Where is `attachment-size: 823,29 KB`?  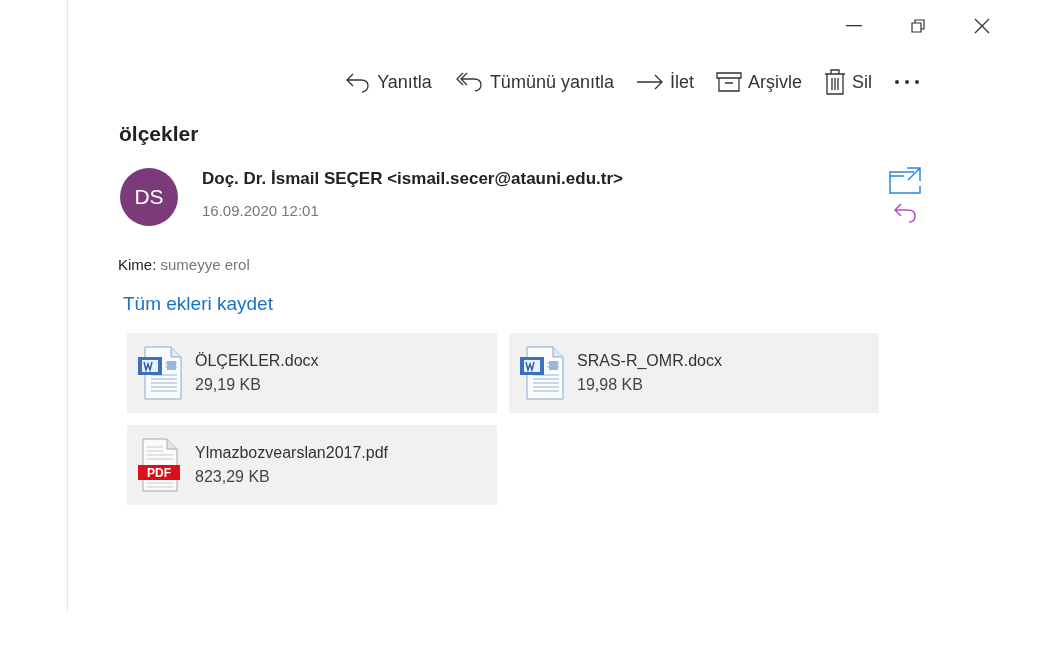 attachment-size: 823,29 KB is located at coordinates (233, 477).